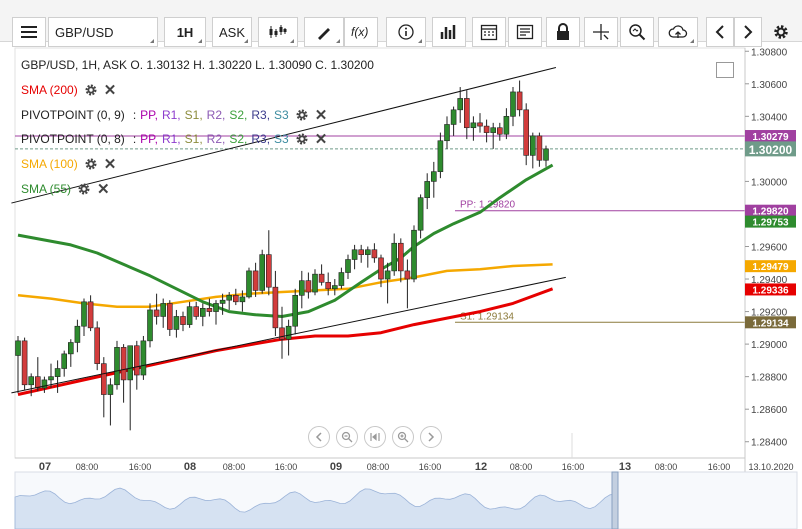 This screenshot has height=529, width=802. I want to click on s2-label: S2,, so click(238, 115).